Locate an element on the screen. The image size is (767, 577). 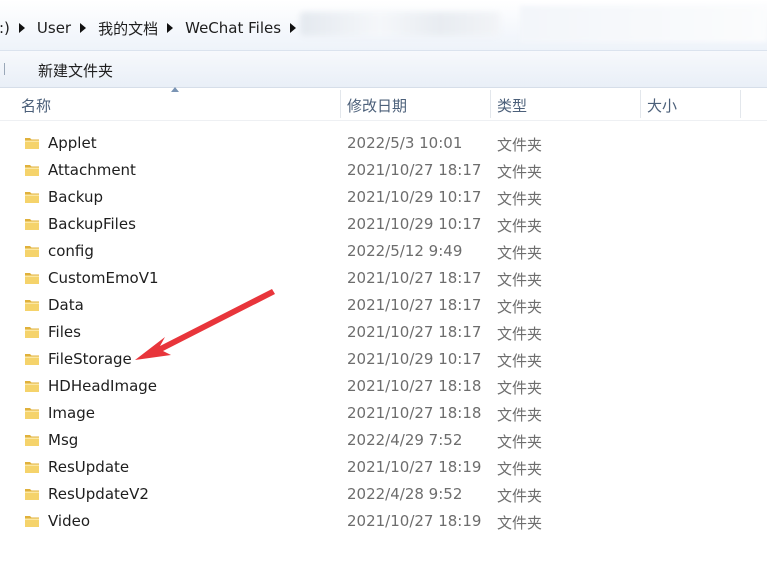
file-row: Msg 2022/4/29 7:52 文件夹 is located at coordinates (383, 440).